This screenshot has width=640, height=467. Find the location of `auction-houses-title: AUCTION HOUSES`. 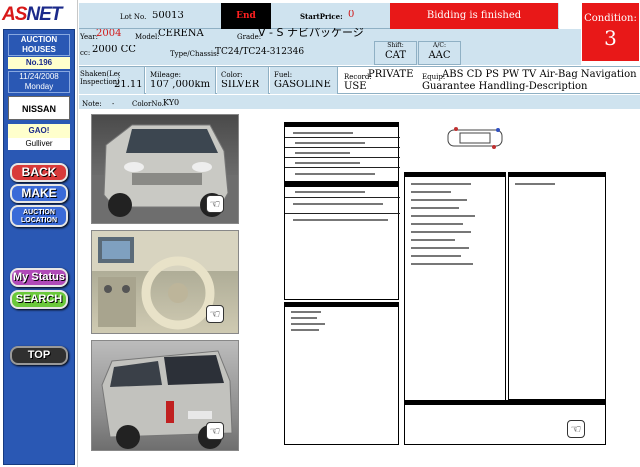

auction-houses-title: AUCTION HOUSES is located at coordinates (39, 45).